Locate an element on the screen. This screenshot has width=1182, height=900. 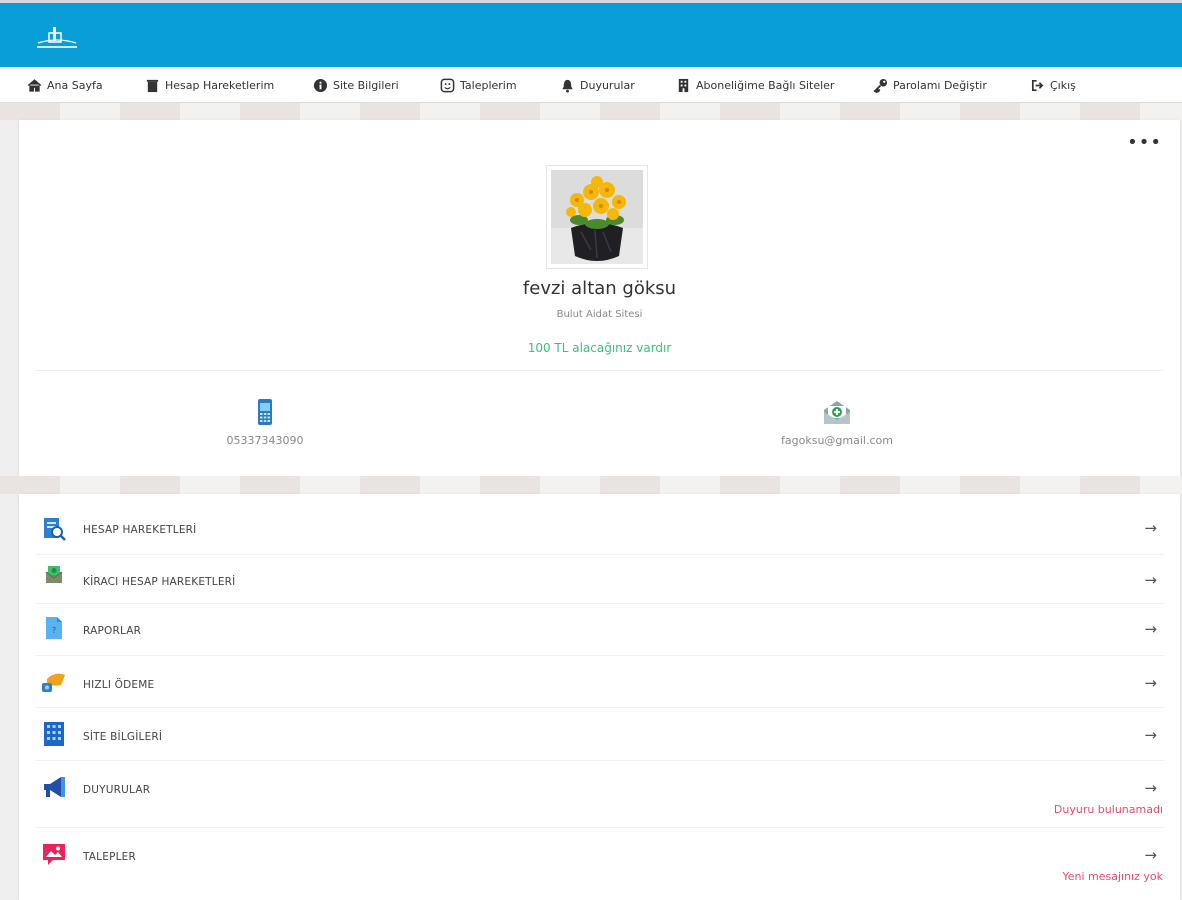
menu-item-label: RAPORLAR is located at coordinates (112, 631).